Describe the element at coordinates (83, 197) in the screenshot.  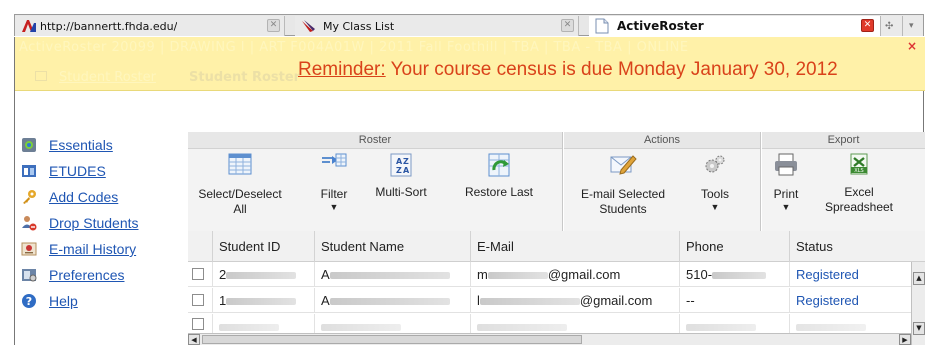
I see `sidebar-link-add-codes: Add Codes` at that location.